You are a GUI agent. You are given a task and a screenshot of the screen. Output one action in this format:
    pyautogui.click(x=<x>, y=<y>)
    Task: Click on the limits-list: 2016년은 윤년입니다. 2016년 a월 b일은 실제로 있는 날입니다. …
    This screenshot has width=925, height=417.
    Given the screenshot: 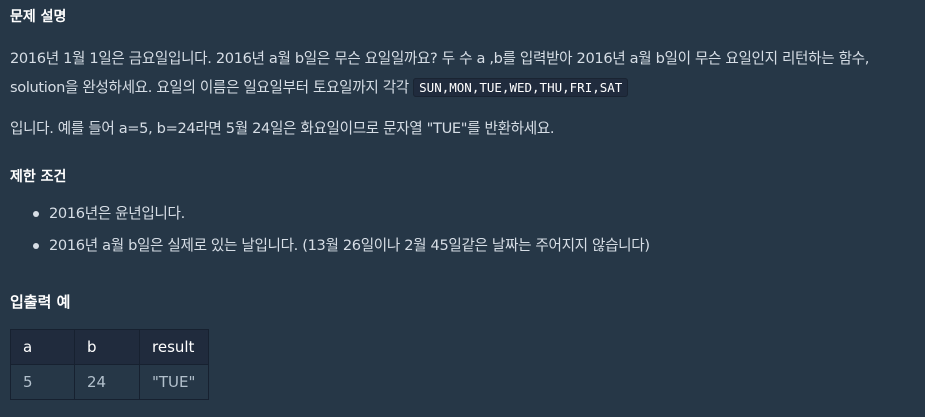 What is the action you would take?
    pyautogui.click(x=330, y=230)
    